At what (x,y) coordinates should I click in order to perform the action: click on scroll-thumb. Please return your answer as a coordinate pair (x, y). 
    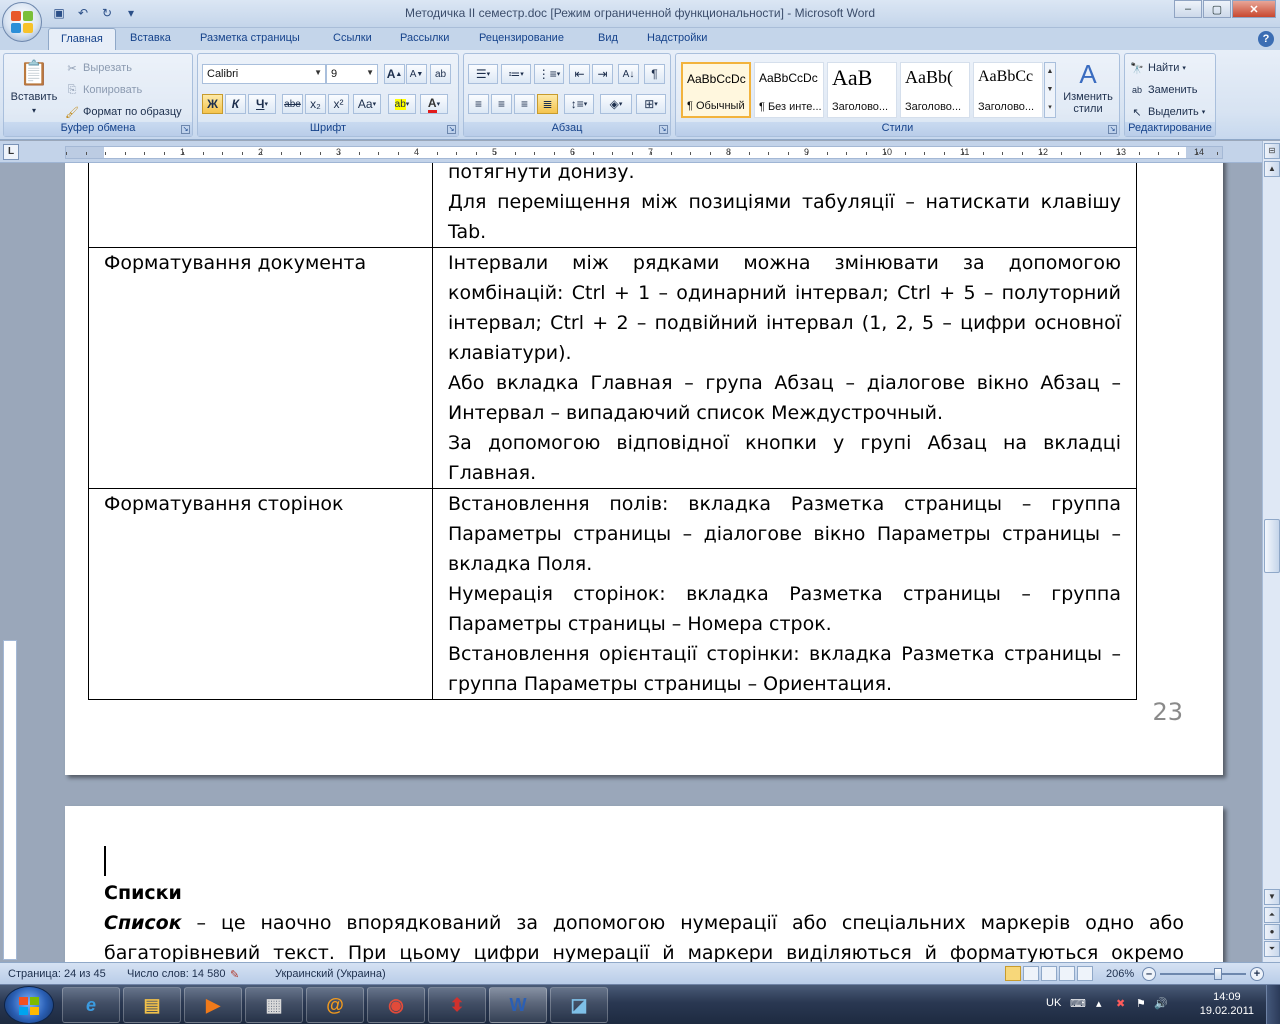
    Looking at the image, I should click on (1272, 546).